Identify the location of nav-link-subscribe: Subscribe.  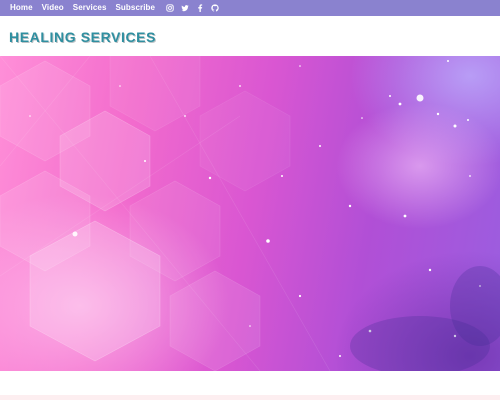
(136, 8).